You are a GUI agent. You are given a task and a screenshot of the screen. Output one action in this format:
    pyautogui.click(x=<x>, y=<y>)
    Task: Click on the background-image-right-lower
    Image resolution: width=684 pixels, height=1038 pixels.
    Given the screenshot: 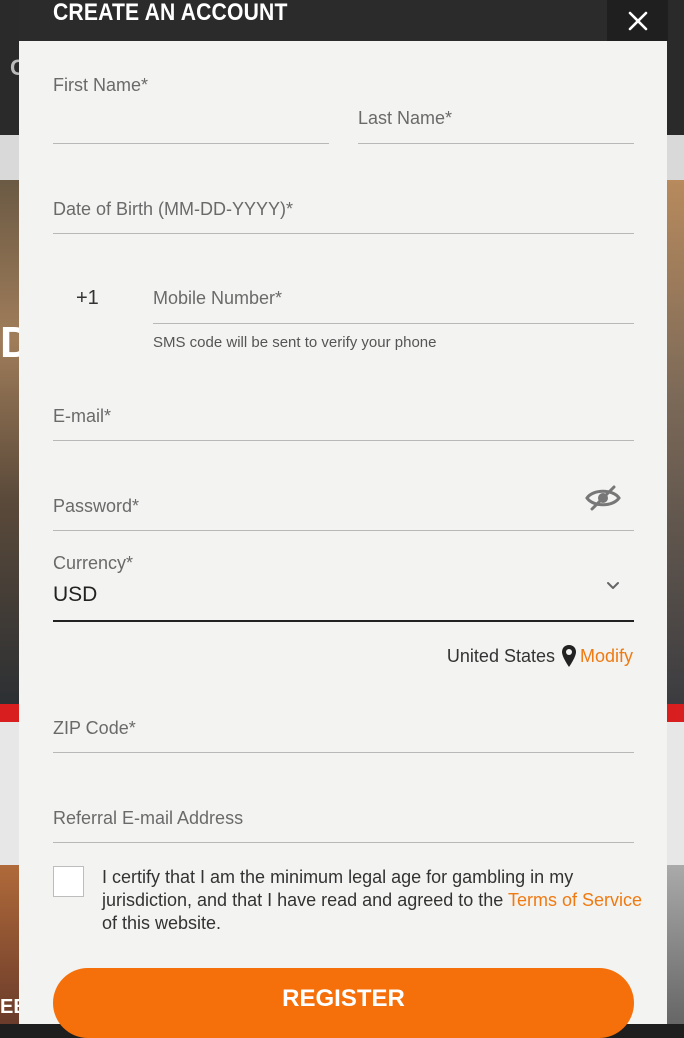 What is the action you would take?
    pyautogui.click(x=675, y=944)
    